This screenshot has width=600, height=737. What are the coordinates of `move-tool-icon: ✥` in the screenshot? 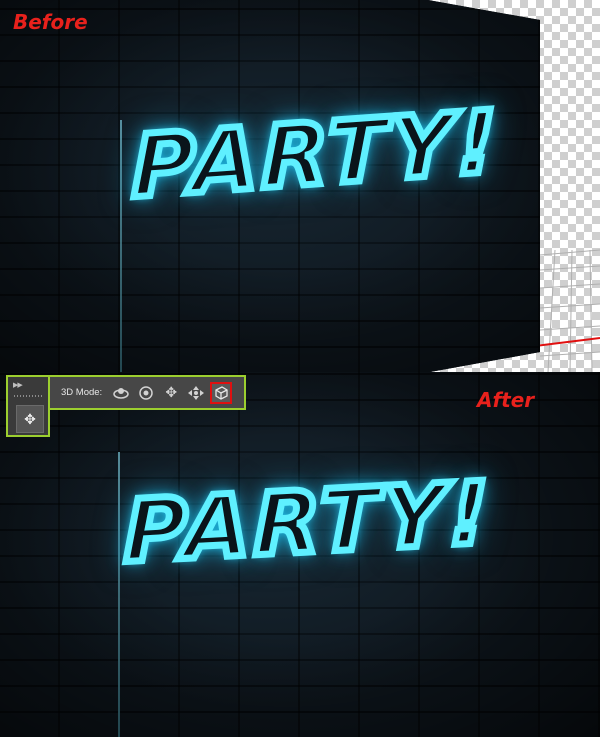 It's located at (30, 418).